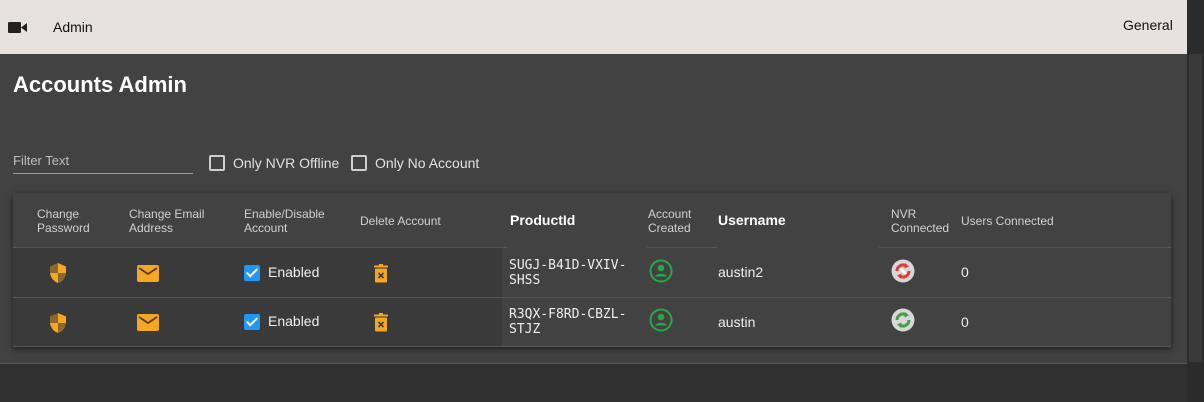 The width and height of the screenshot is (1204, 402). What do you see at coordinates (920, 221) in the screenshot?
I see `header-nvr-connected: NVR Connected` at bounding box center [920, 221].